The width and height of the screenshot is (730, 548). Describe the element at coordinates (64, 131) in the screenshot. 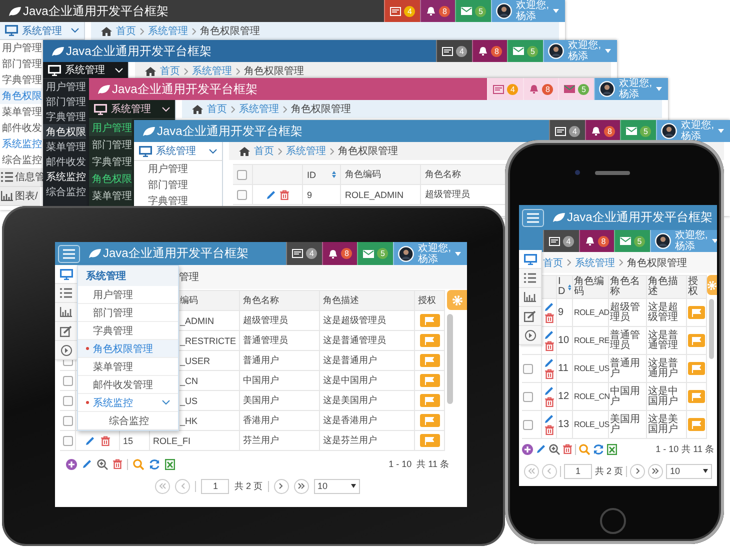

I see `menu-item: 角色权限` at that location.